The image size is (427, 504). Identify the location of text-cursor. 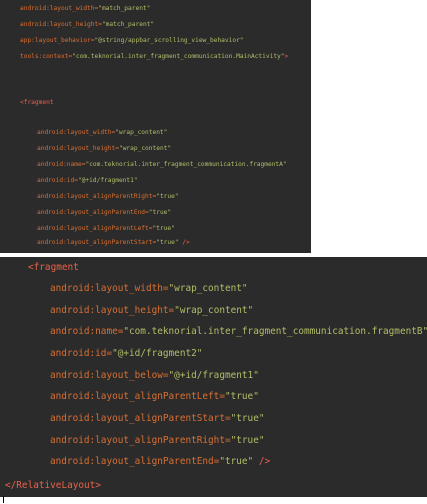
(3, 499).